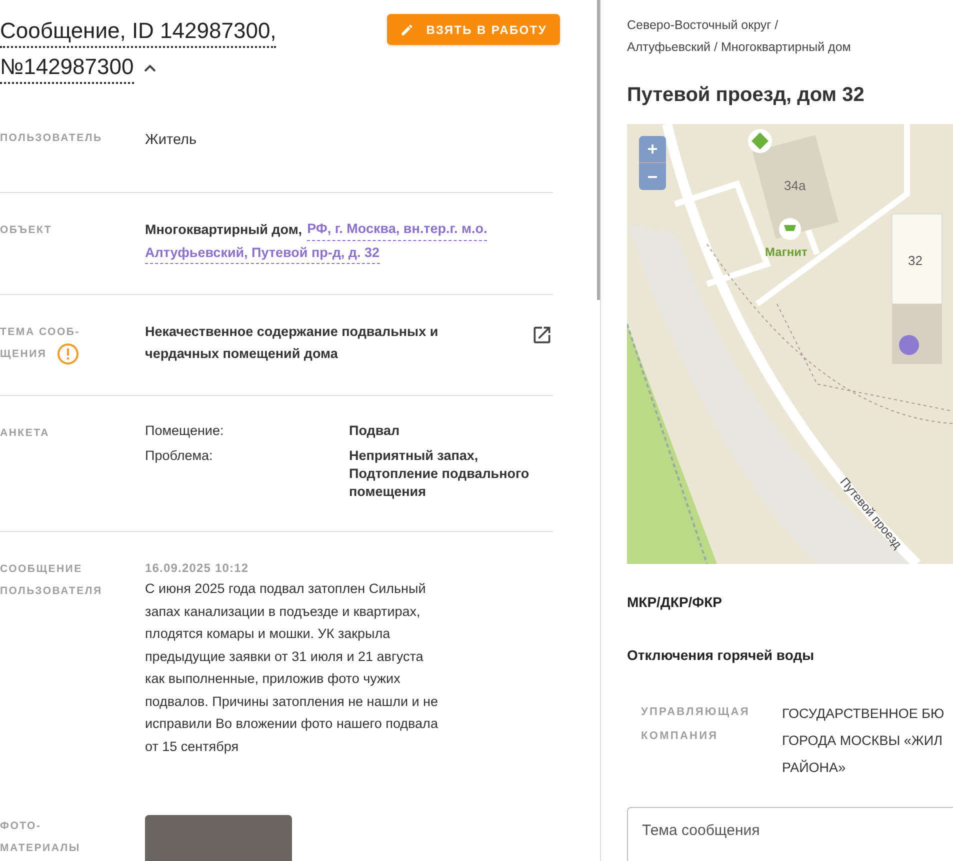 The width and height of the screenshot is (953, 861). I want to click on breadcrumb-item: Алтуфьевский / Многоквартирный дом, so click(790, 47).